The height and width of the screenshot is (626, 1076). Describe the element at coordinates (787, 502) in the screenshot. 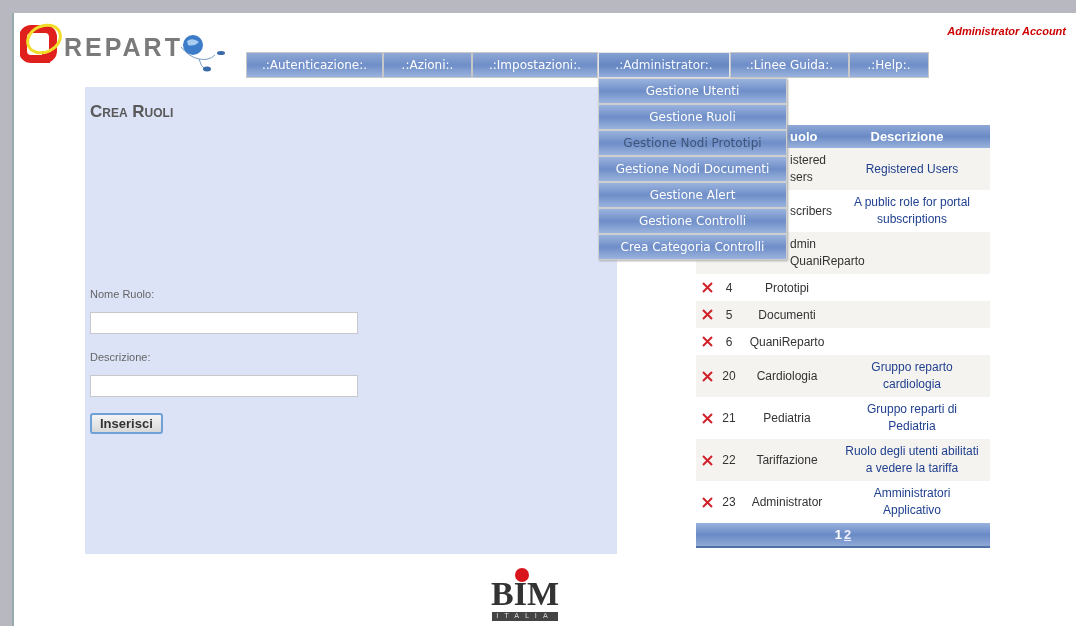

I see `table-cell-text: Administrator` at that location.